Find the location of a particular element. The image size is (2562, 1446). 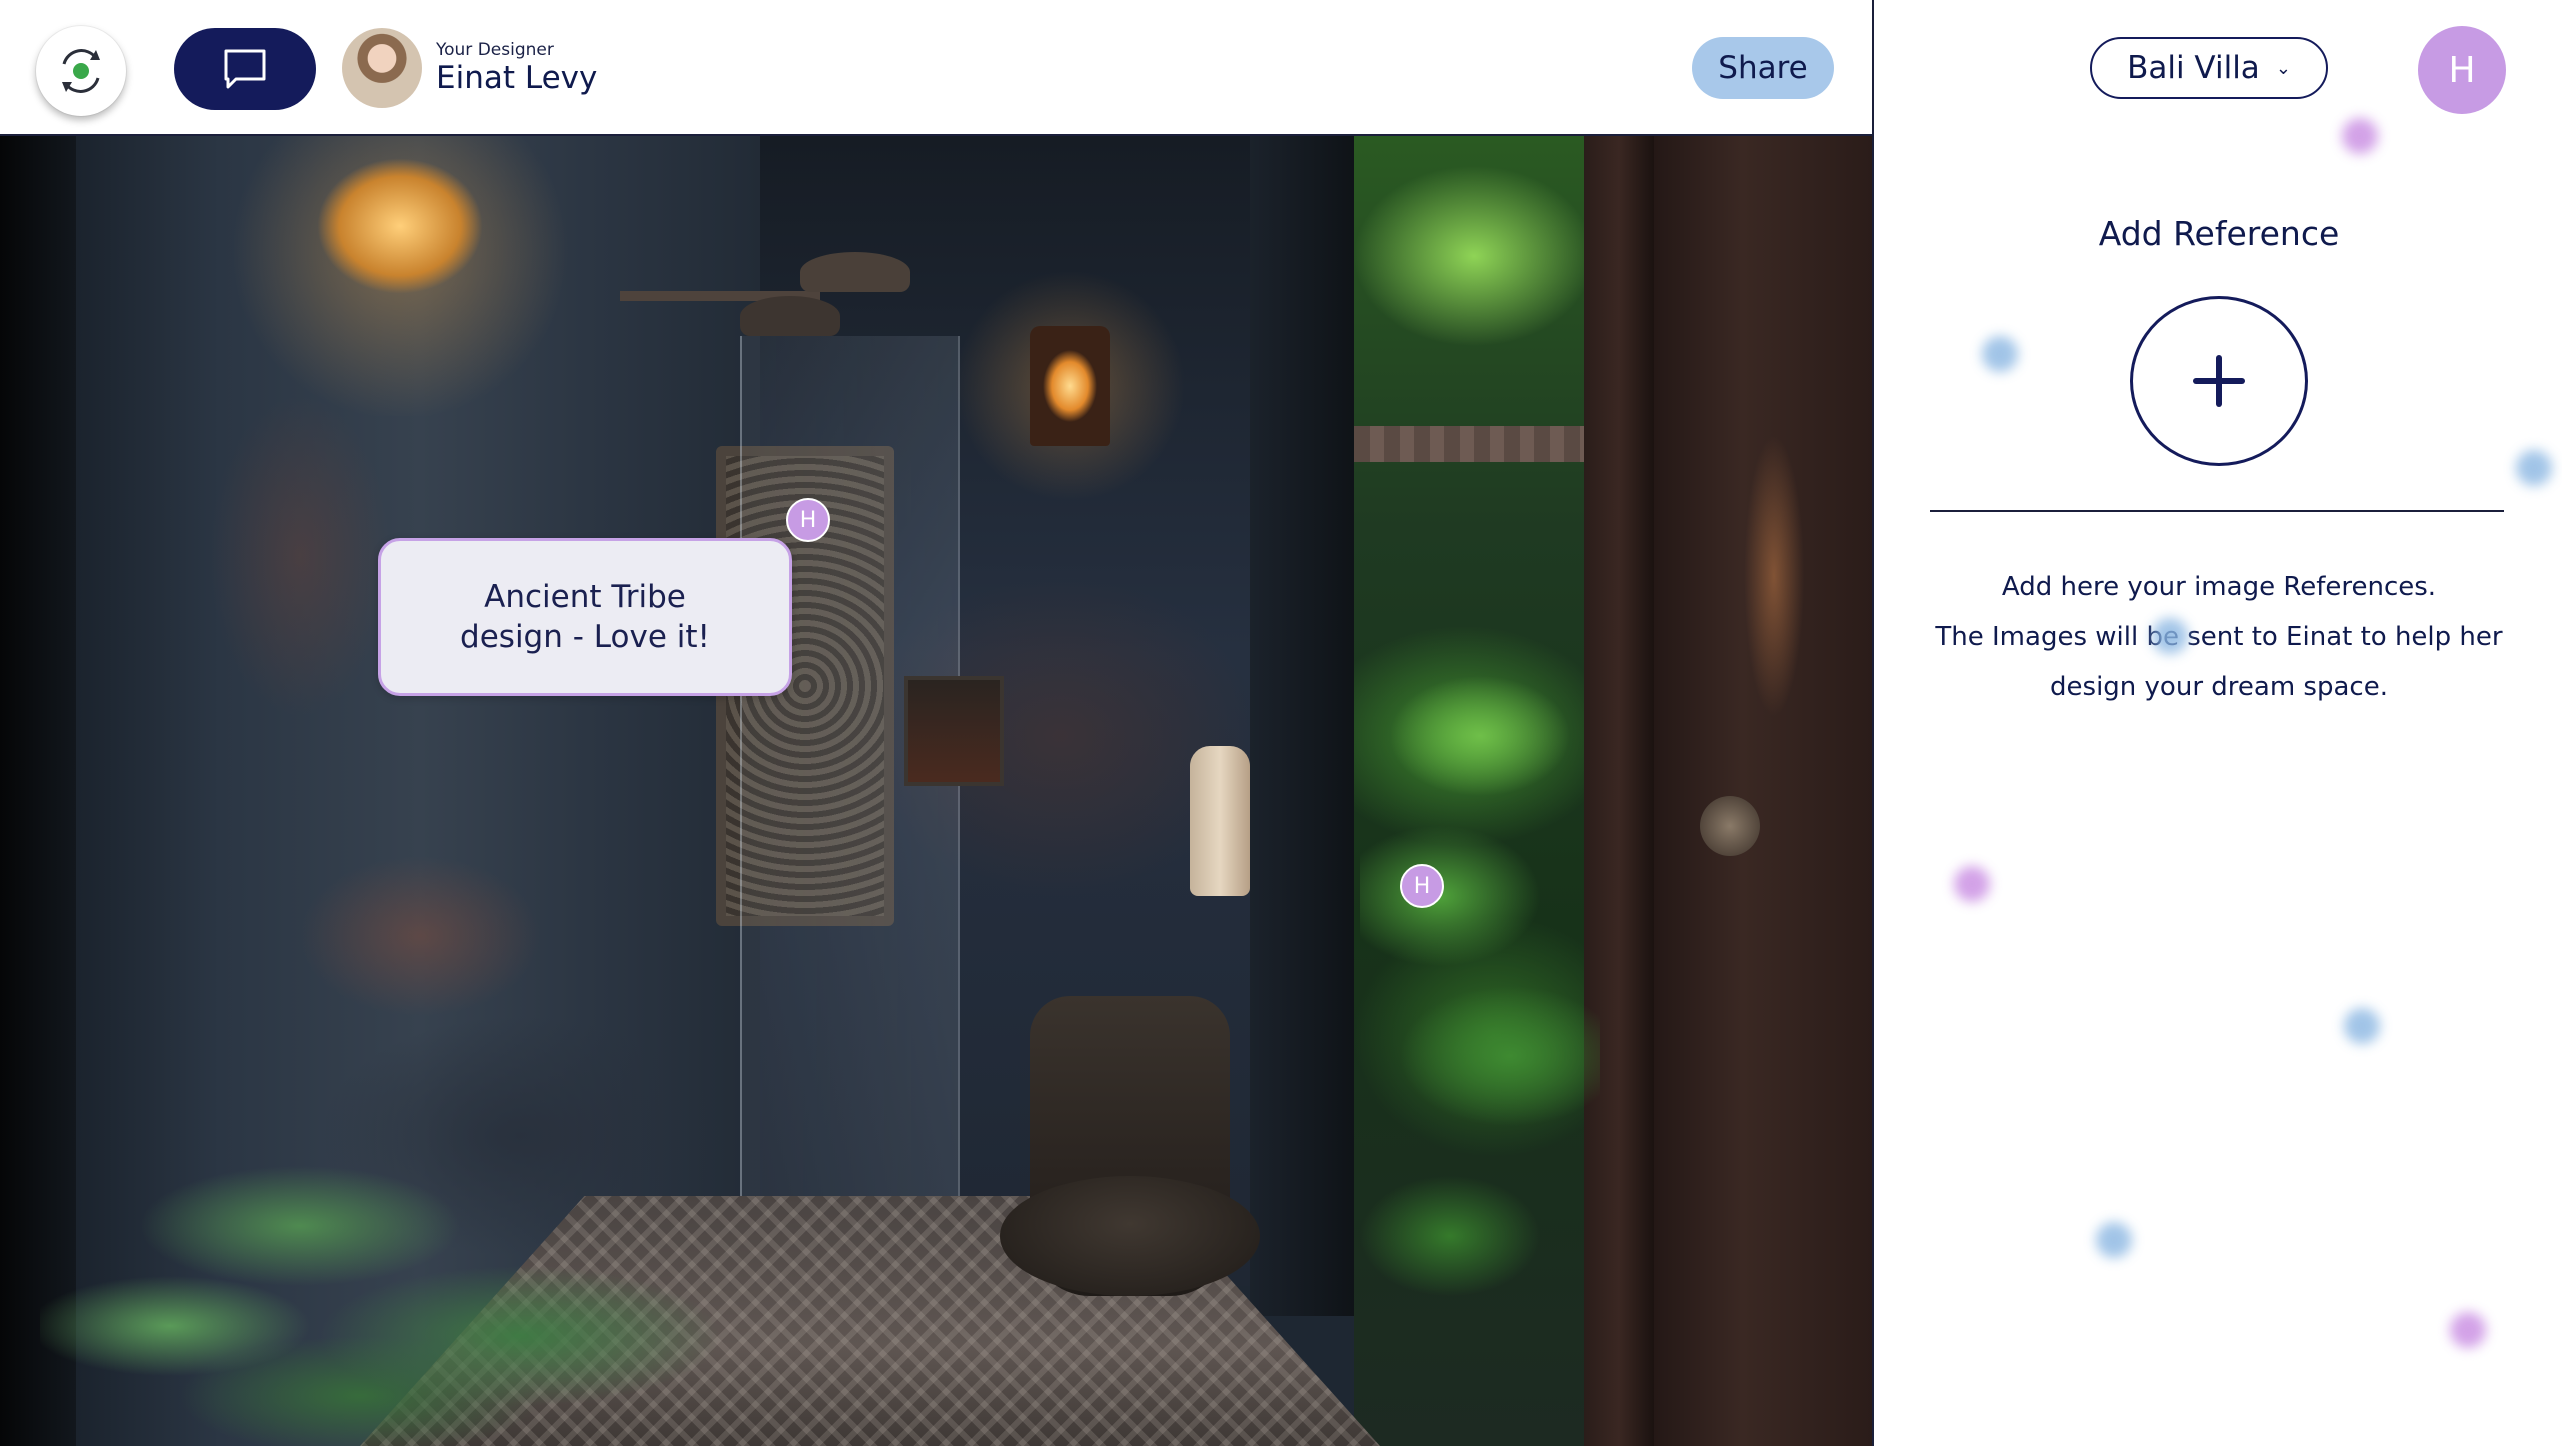

door-knob is located at coordinates (1730, 826).